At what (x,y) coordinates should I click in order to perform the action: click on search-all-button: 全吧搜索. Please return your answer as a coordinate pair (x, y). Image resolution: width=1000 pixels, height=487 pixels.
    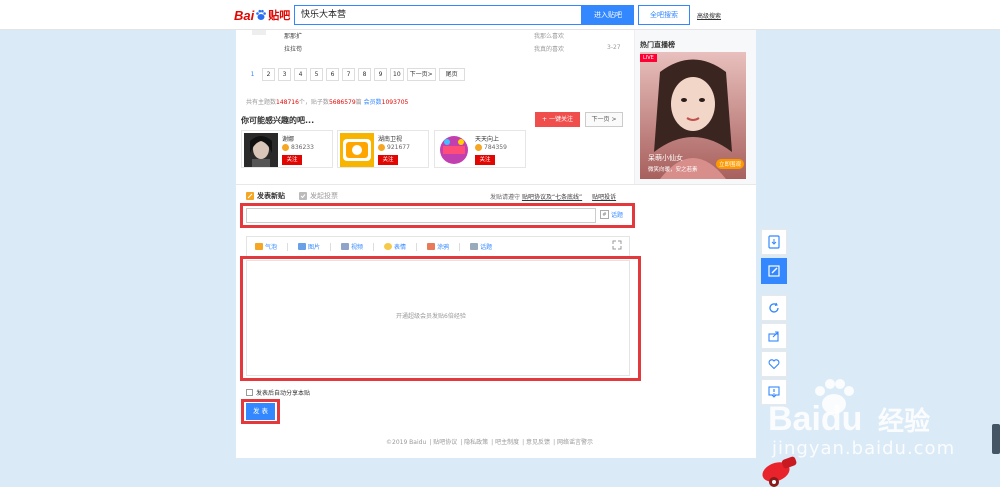
    Looking at the image, I should click on (664, 15).